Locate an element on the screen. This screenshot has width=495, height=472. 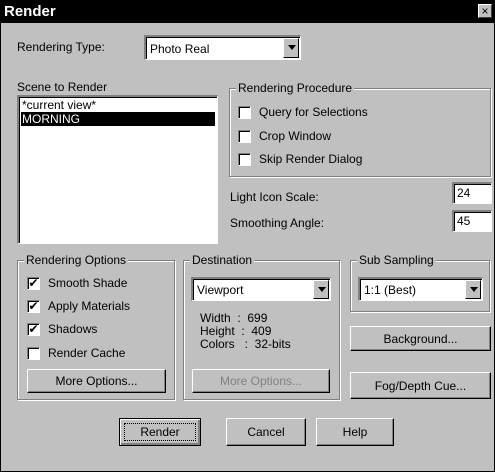
destination-height: Height : 409 is located at coordinates (236, 331).